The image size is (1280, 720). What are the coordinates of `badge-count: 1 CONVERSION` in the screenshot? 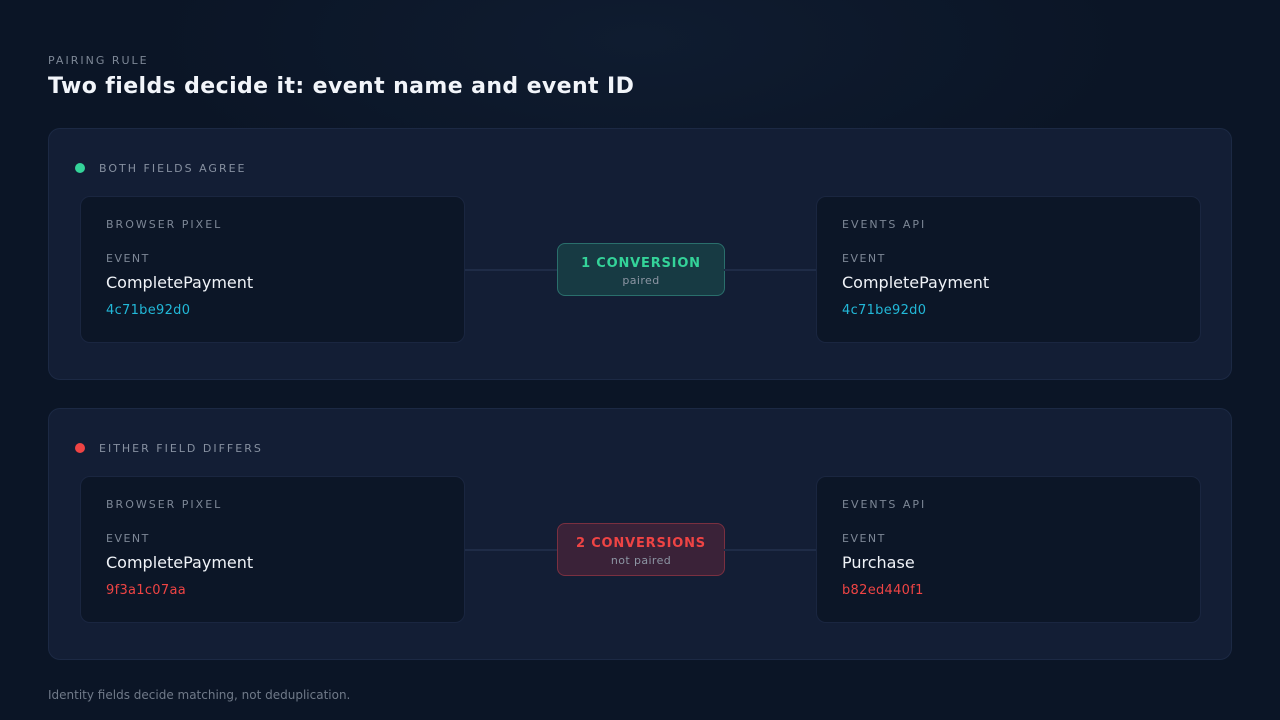 It's located at (641, 263).